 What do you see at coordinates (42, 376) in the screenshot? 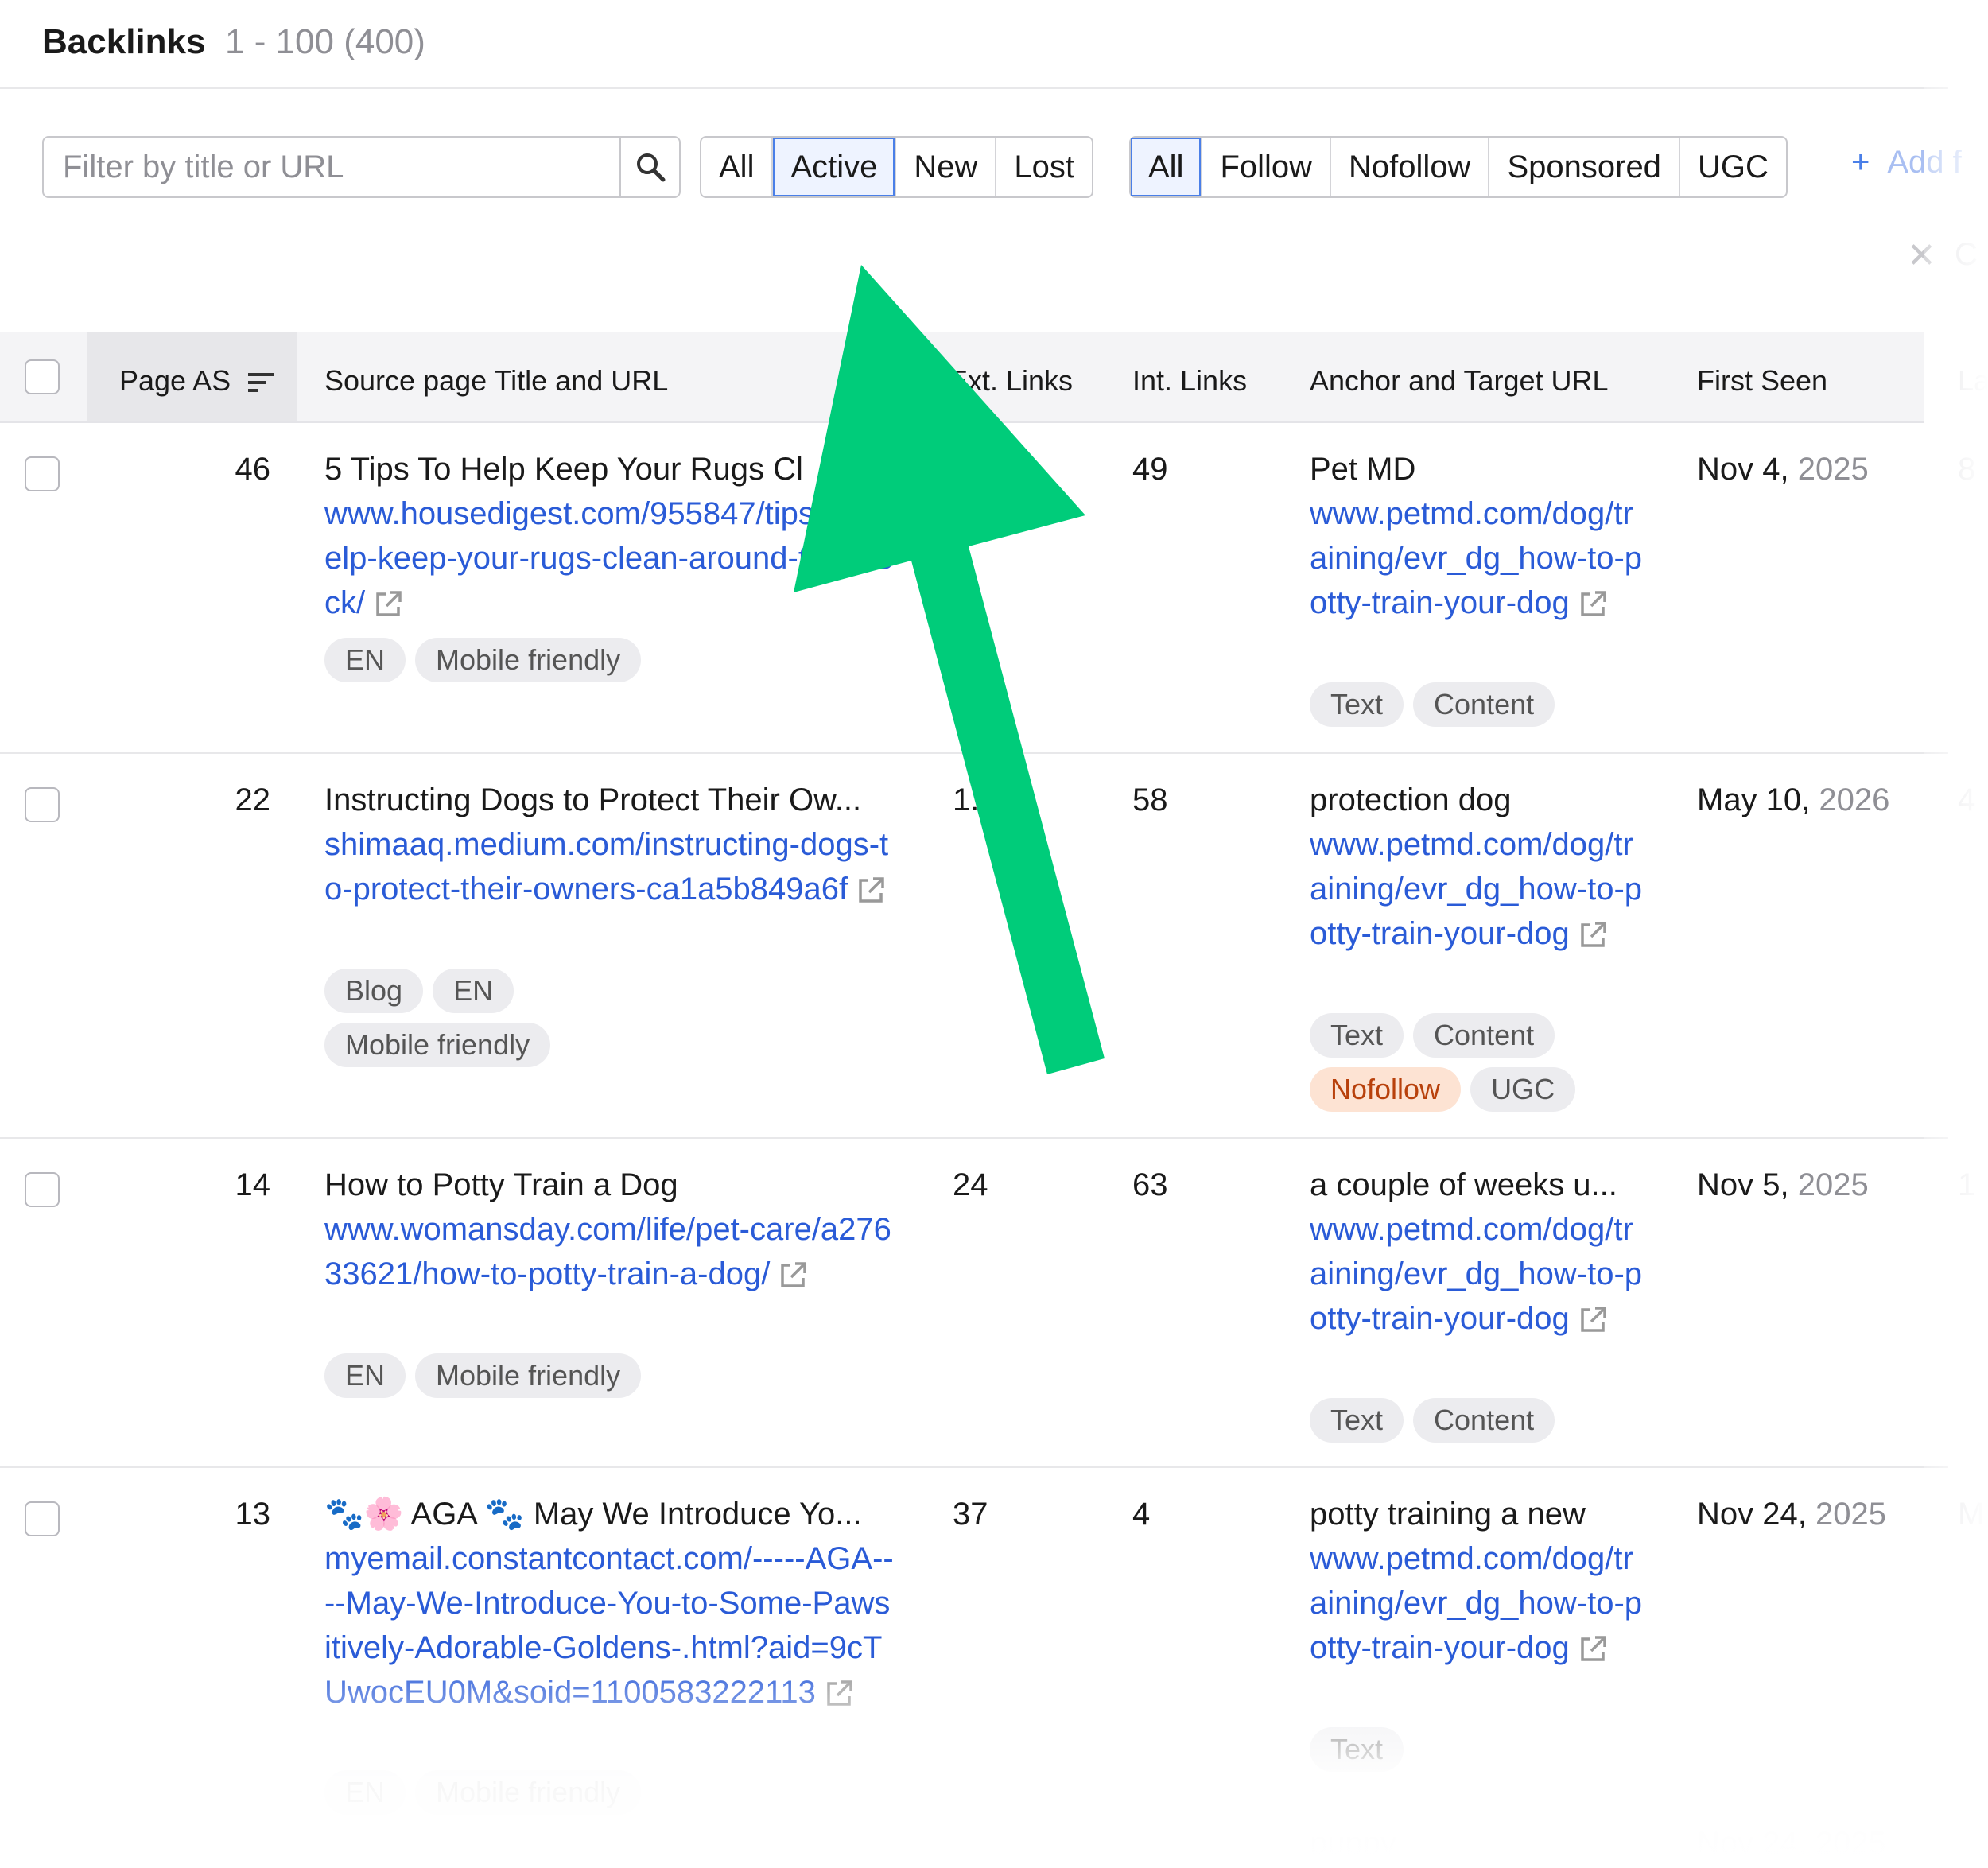
I see `select-all-checkbox` at bounding box center [42, 376].